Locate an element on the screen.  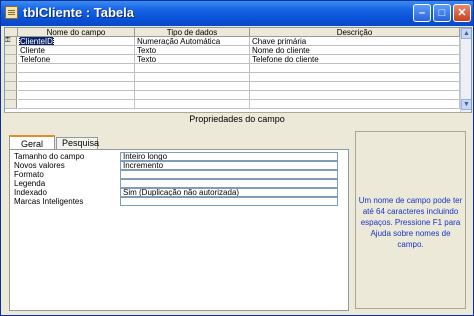
property-label: Legenda is located at coordinates (30, 183).